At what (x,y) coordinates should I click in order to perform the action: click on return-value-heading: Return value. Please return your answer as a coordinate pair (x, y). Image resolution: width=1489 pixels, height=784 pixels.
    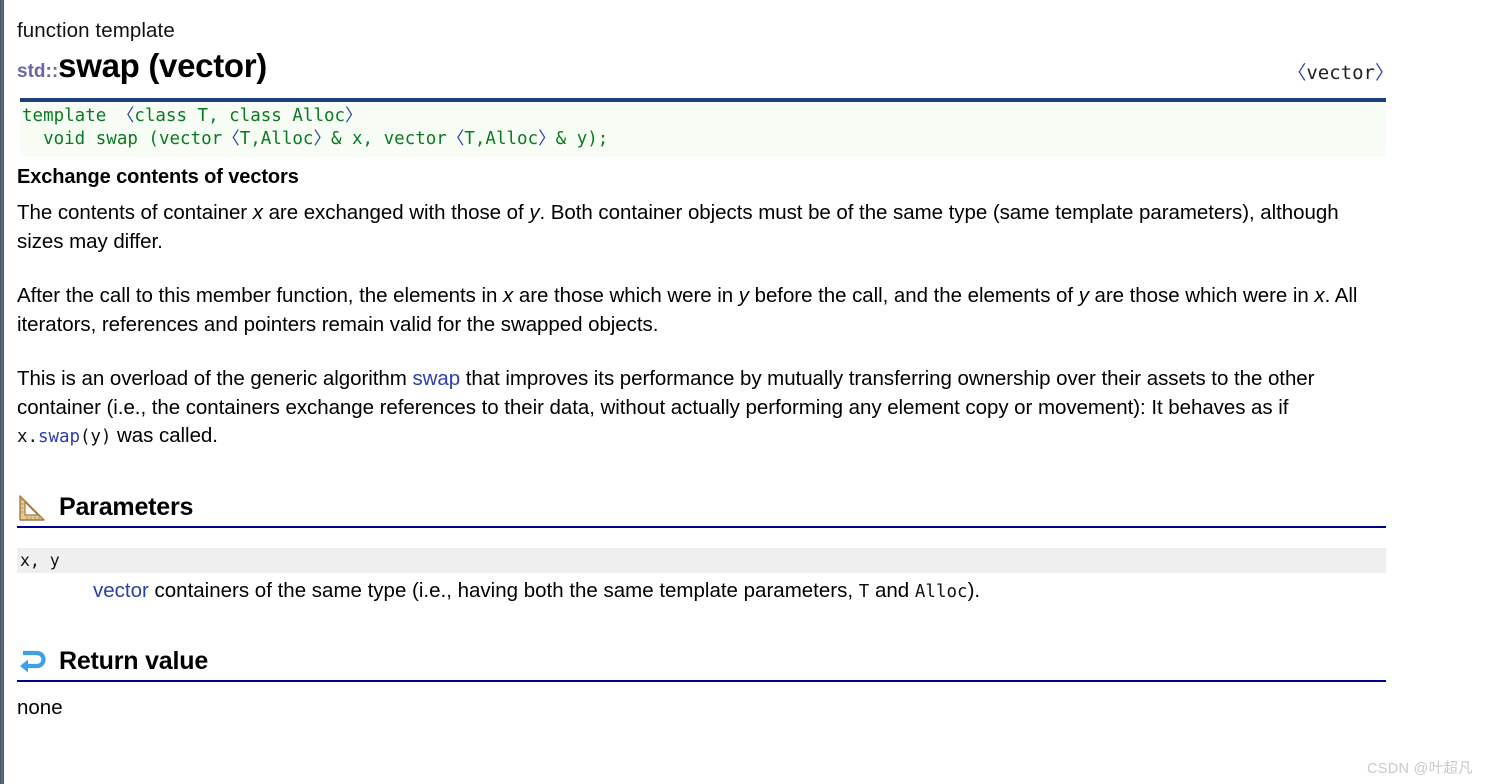
    Looking at the image, I should click on (134, 661).